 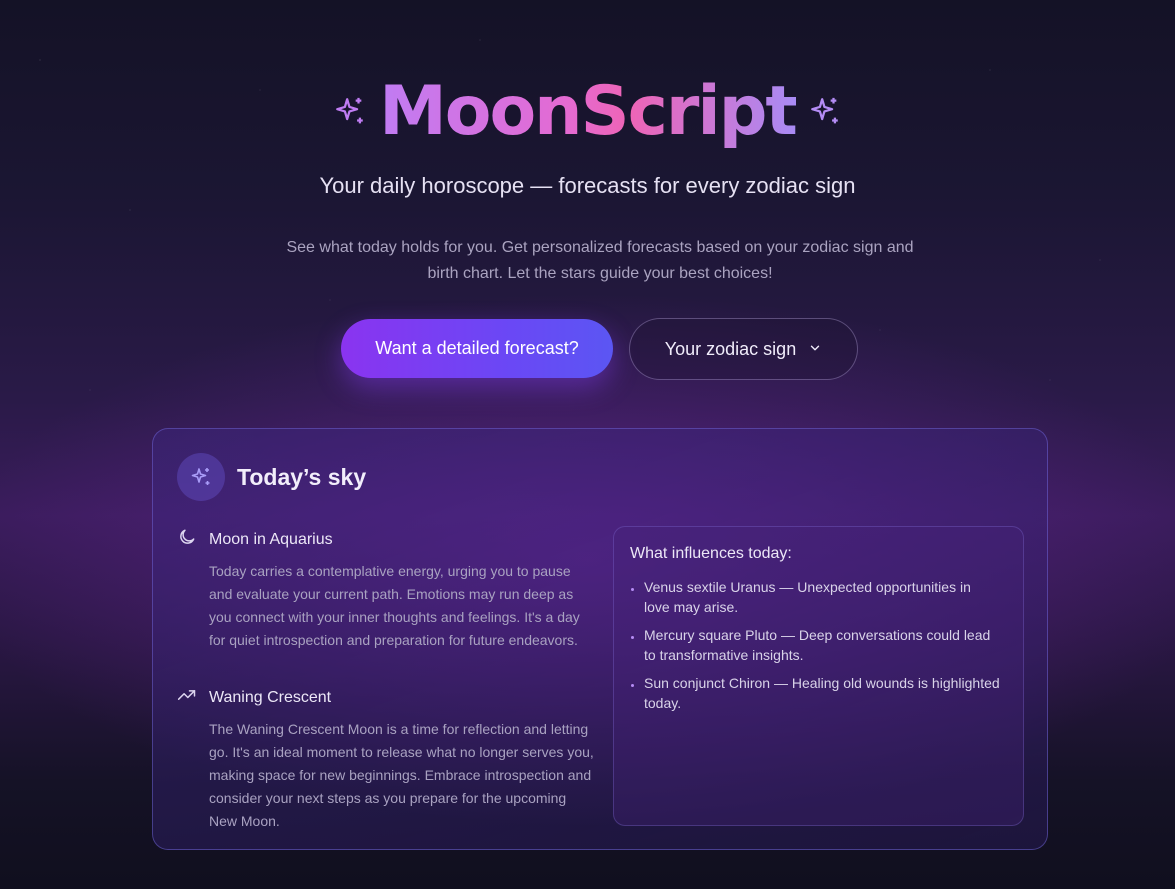 I want to click on brand-header: MoonScript, so click(x=587, y=112).